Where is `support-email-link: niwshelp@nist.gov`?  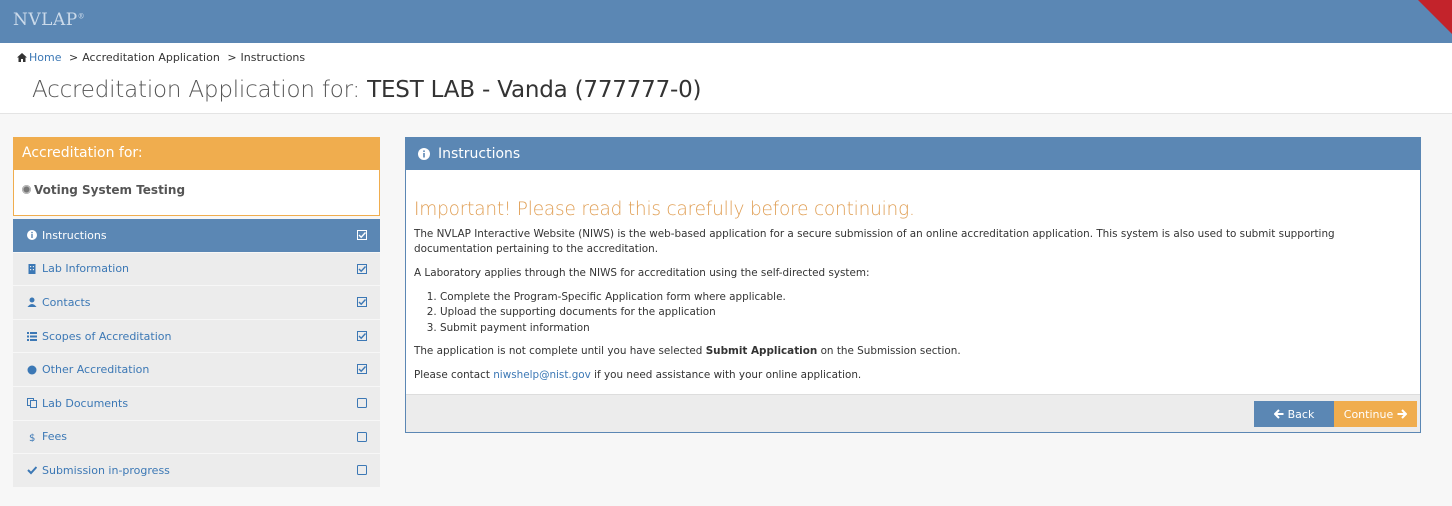
support-email-link: niwshelp@nist.gov is located at coordinates (542, 375).